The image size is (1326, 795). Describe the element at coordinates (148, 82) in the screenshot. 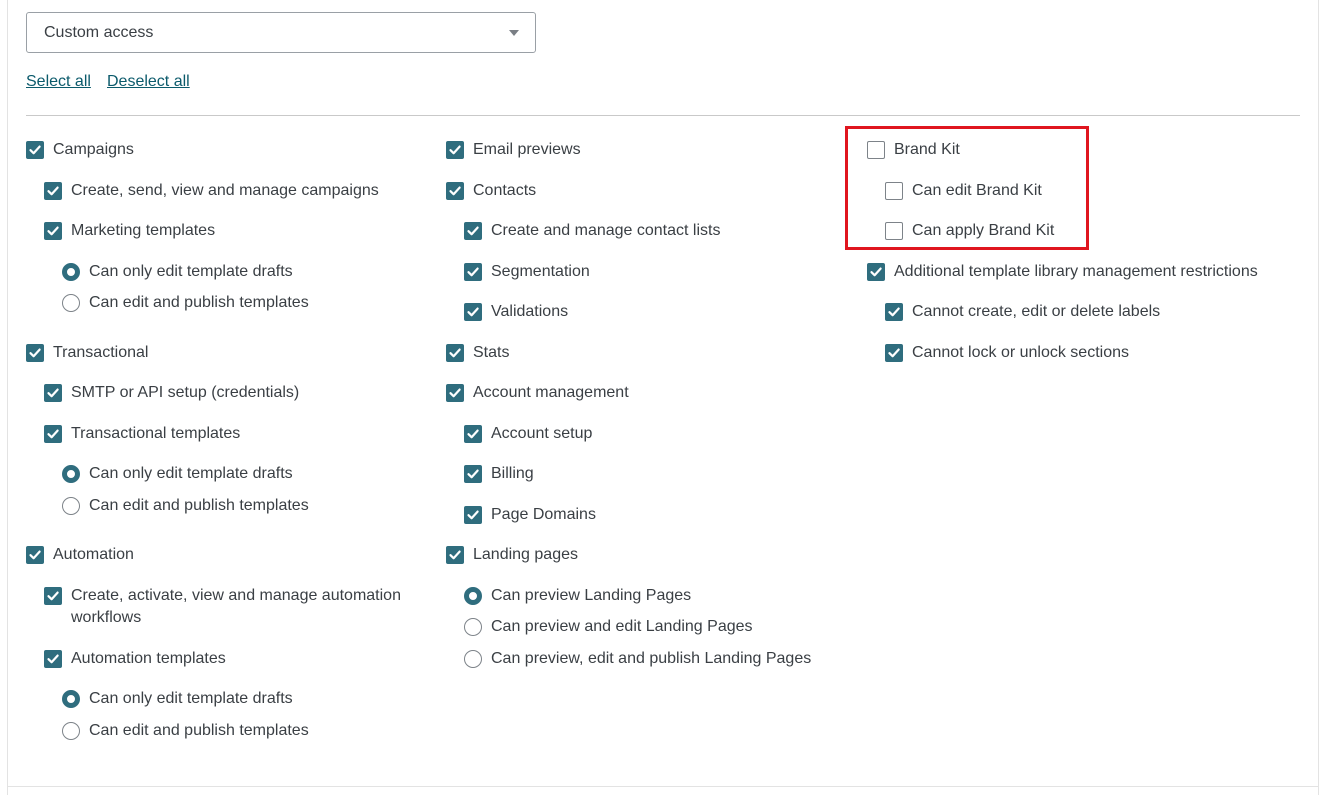

I see `deselect-all-link: Deselect all` at that location.